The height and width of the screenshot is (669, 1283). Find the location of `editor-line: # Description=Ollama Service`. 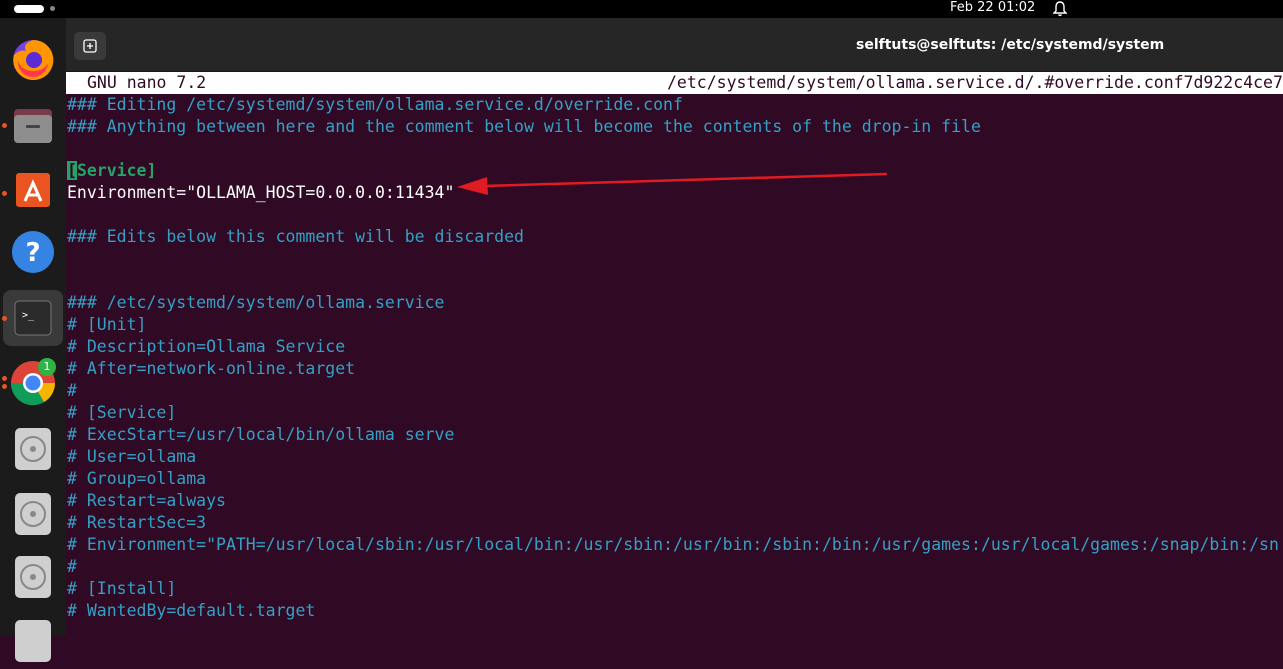

editor-line: # Description=Ollama Service is located at coordinates (675, 347).